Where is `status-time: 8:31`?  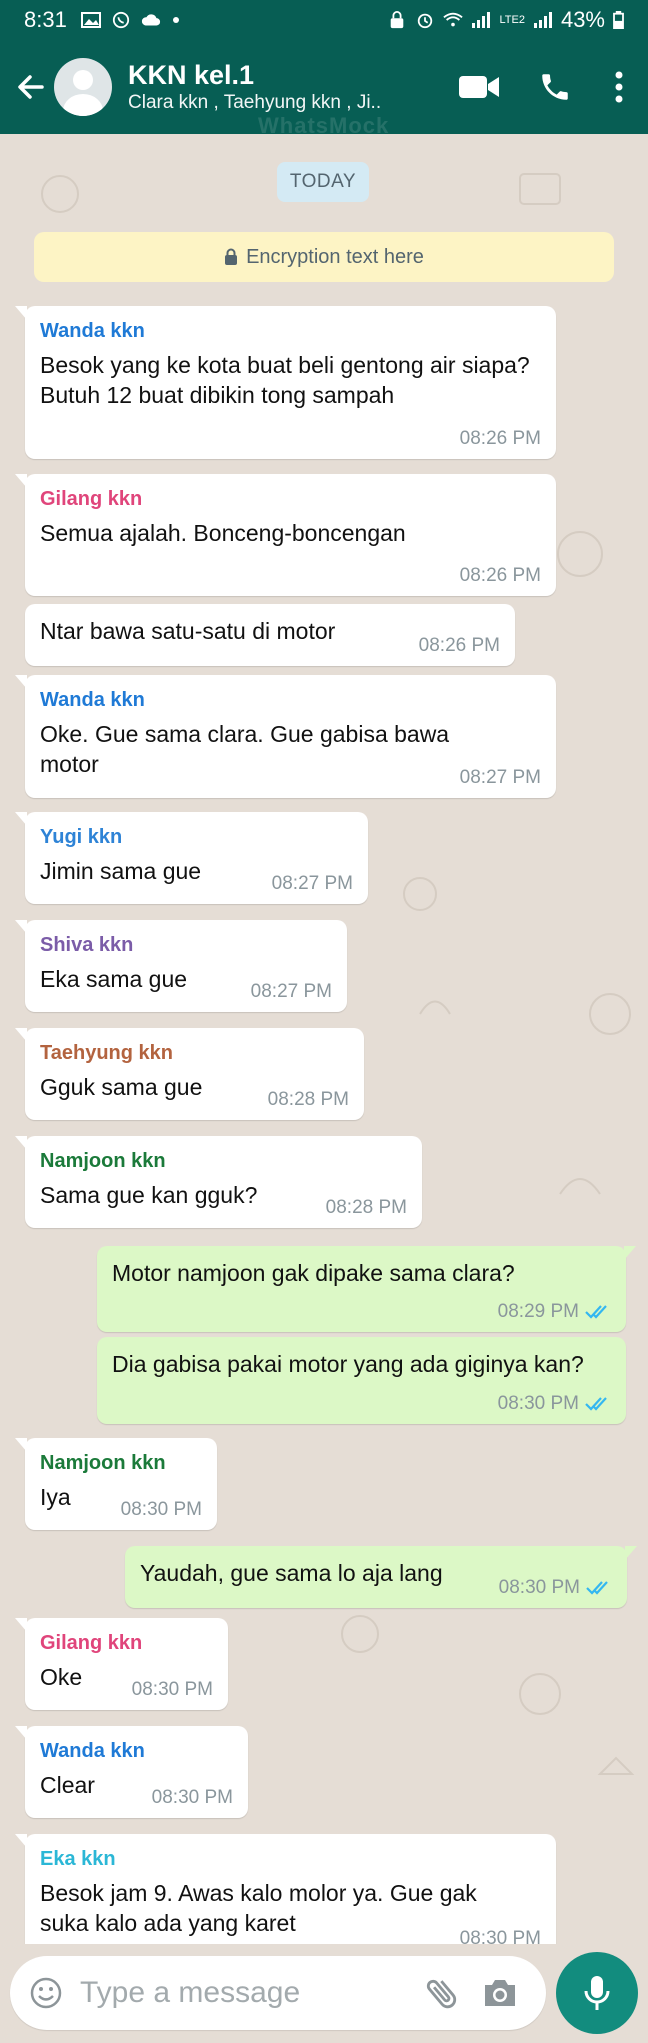
status-time: 8:31 is located at coordinates (45, 19).